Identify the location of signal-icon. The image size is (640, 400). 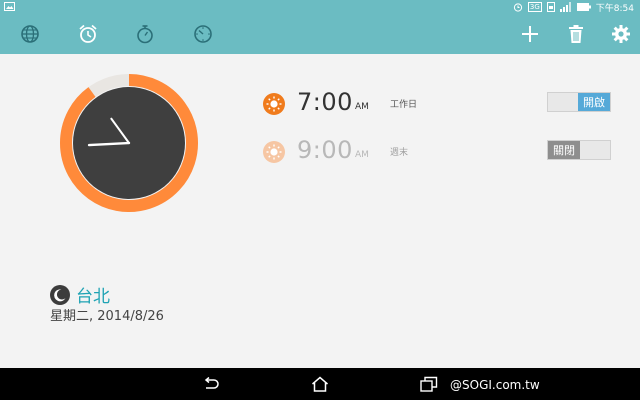
(565, 7).